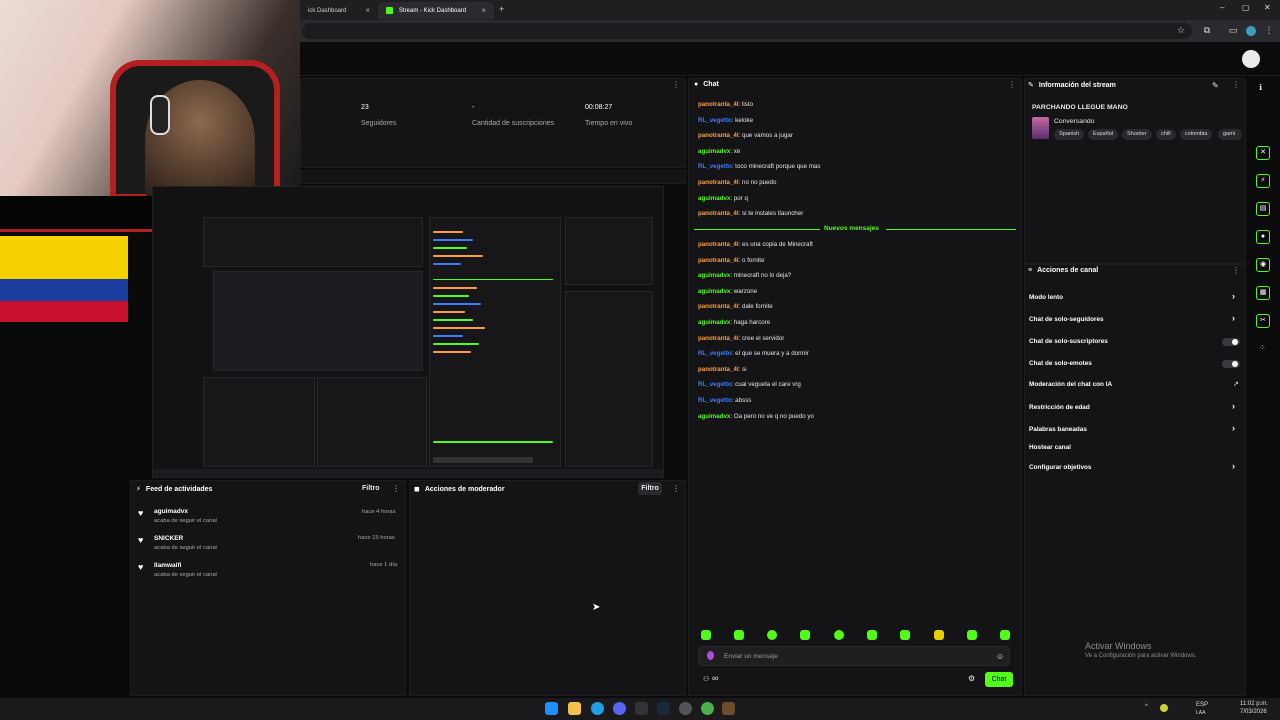 This screenshot has width=1280, height=720. I want to click on close-window-icon: ✕, so click(1267, 7).